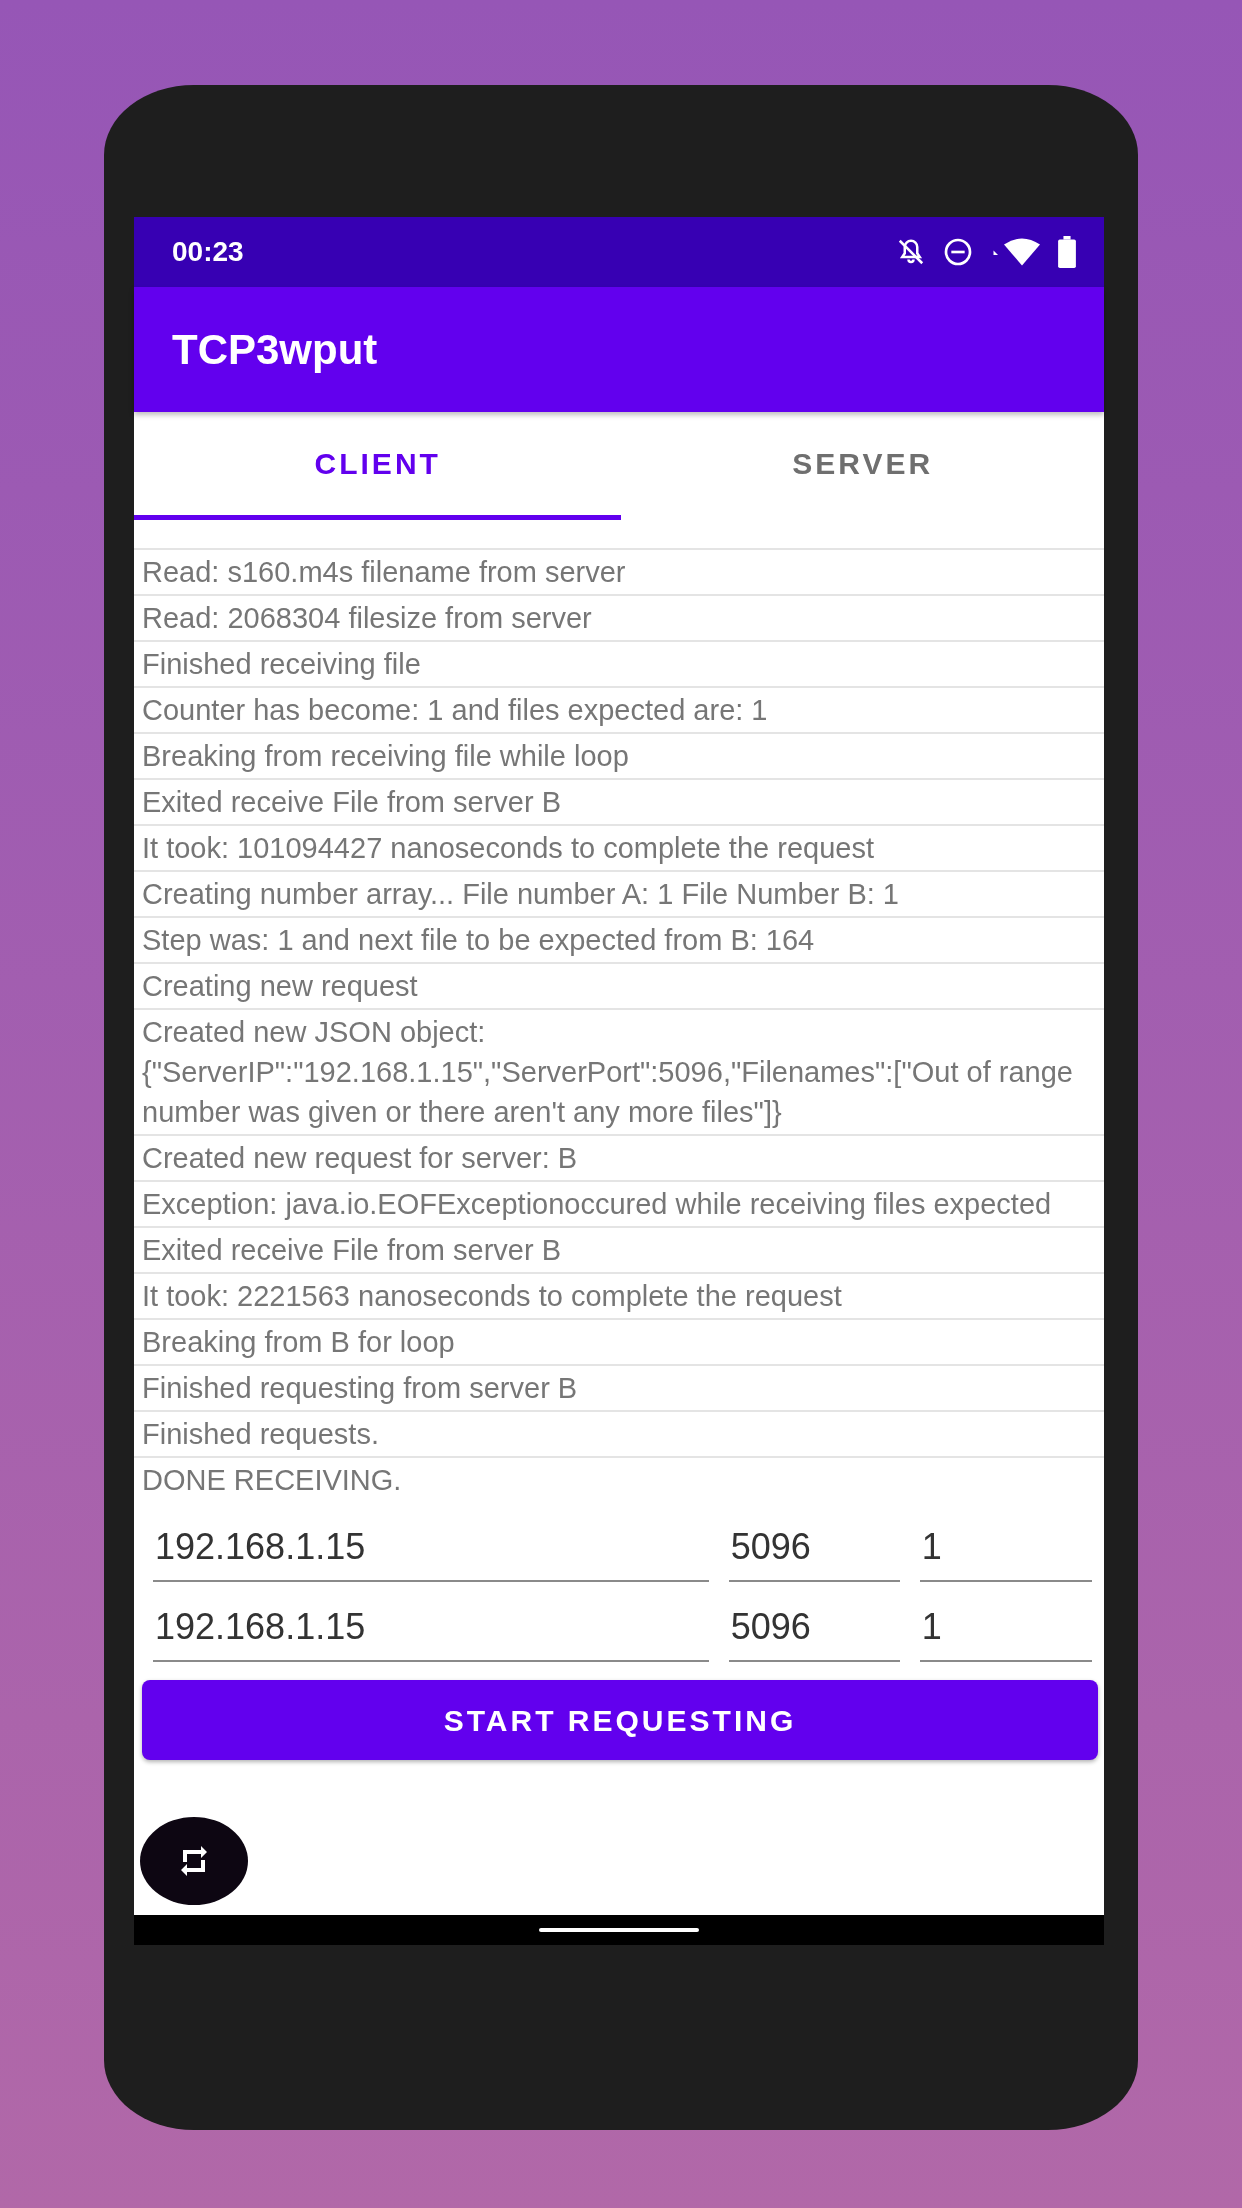 The image size is (1242, 2208). Describe the element at coordinates (958, 252) in the screenshot. I see `do-not-disturb-icon` at that location.